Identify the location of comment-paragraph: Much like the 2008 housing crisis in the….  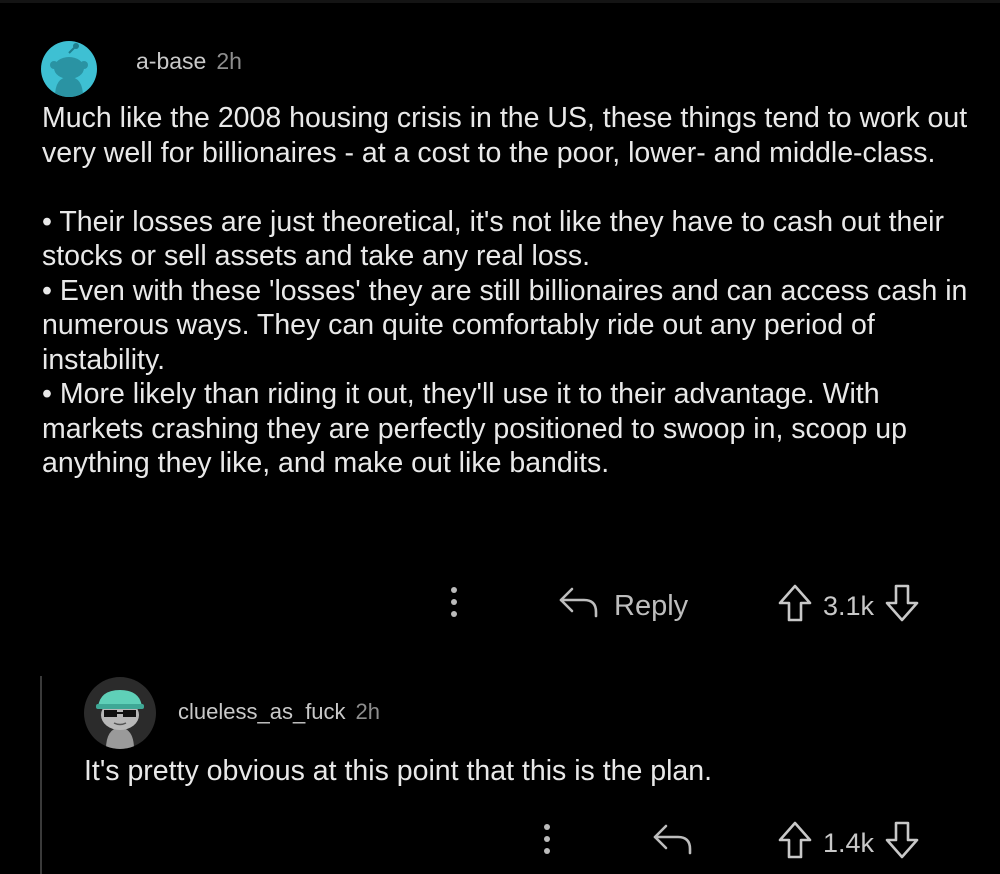
(505, 135).